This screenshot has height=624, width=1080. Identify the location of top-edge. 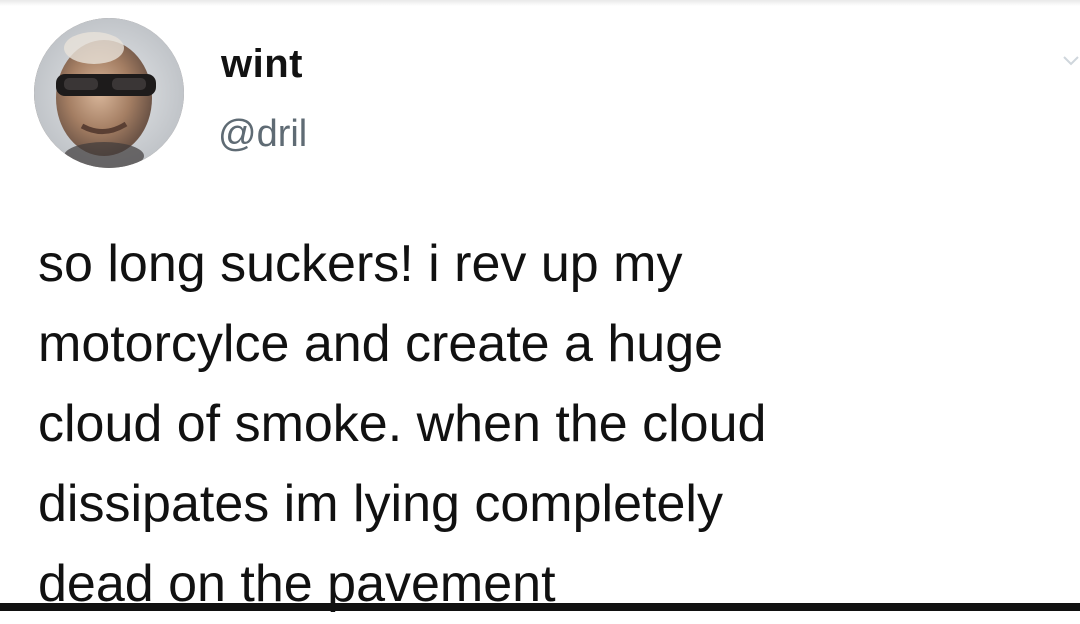
(540, 3).